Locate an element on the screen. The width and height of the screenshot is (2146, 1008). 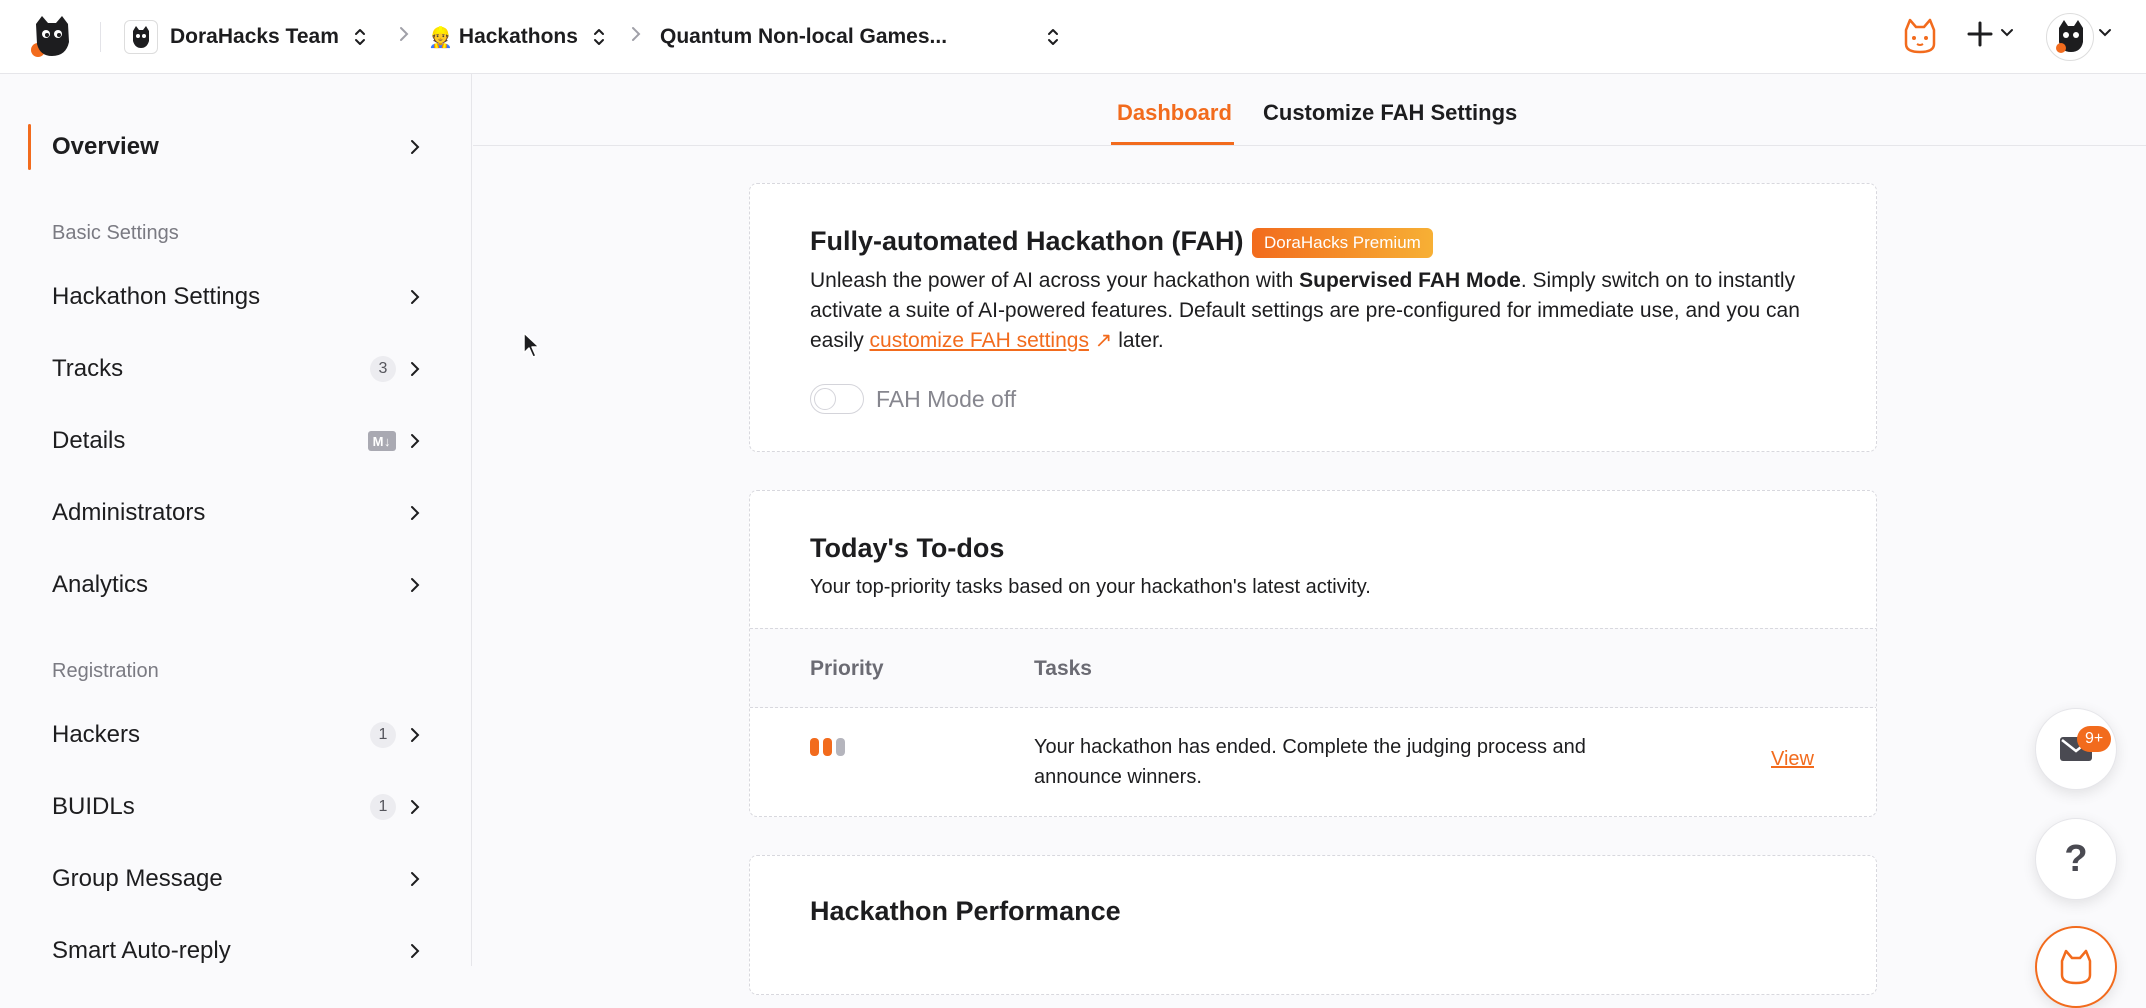
active-indicator is located at coordinates (29, 147).